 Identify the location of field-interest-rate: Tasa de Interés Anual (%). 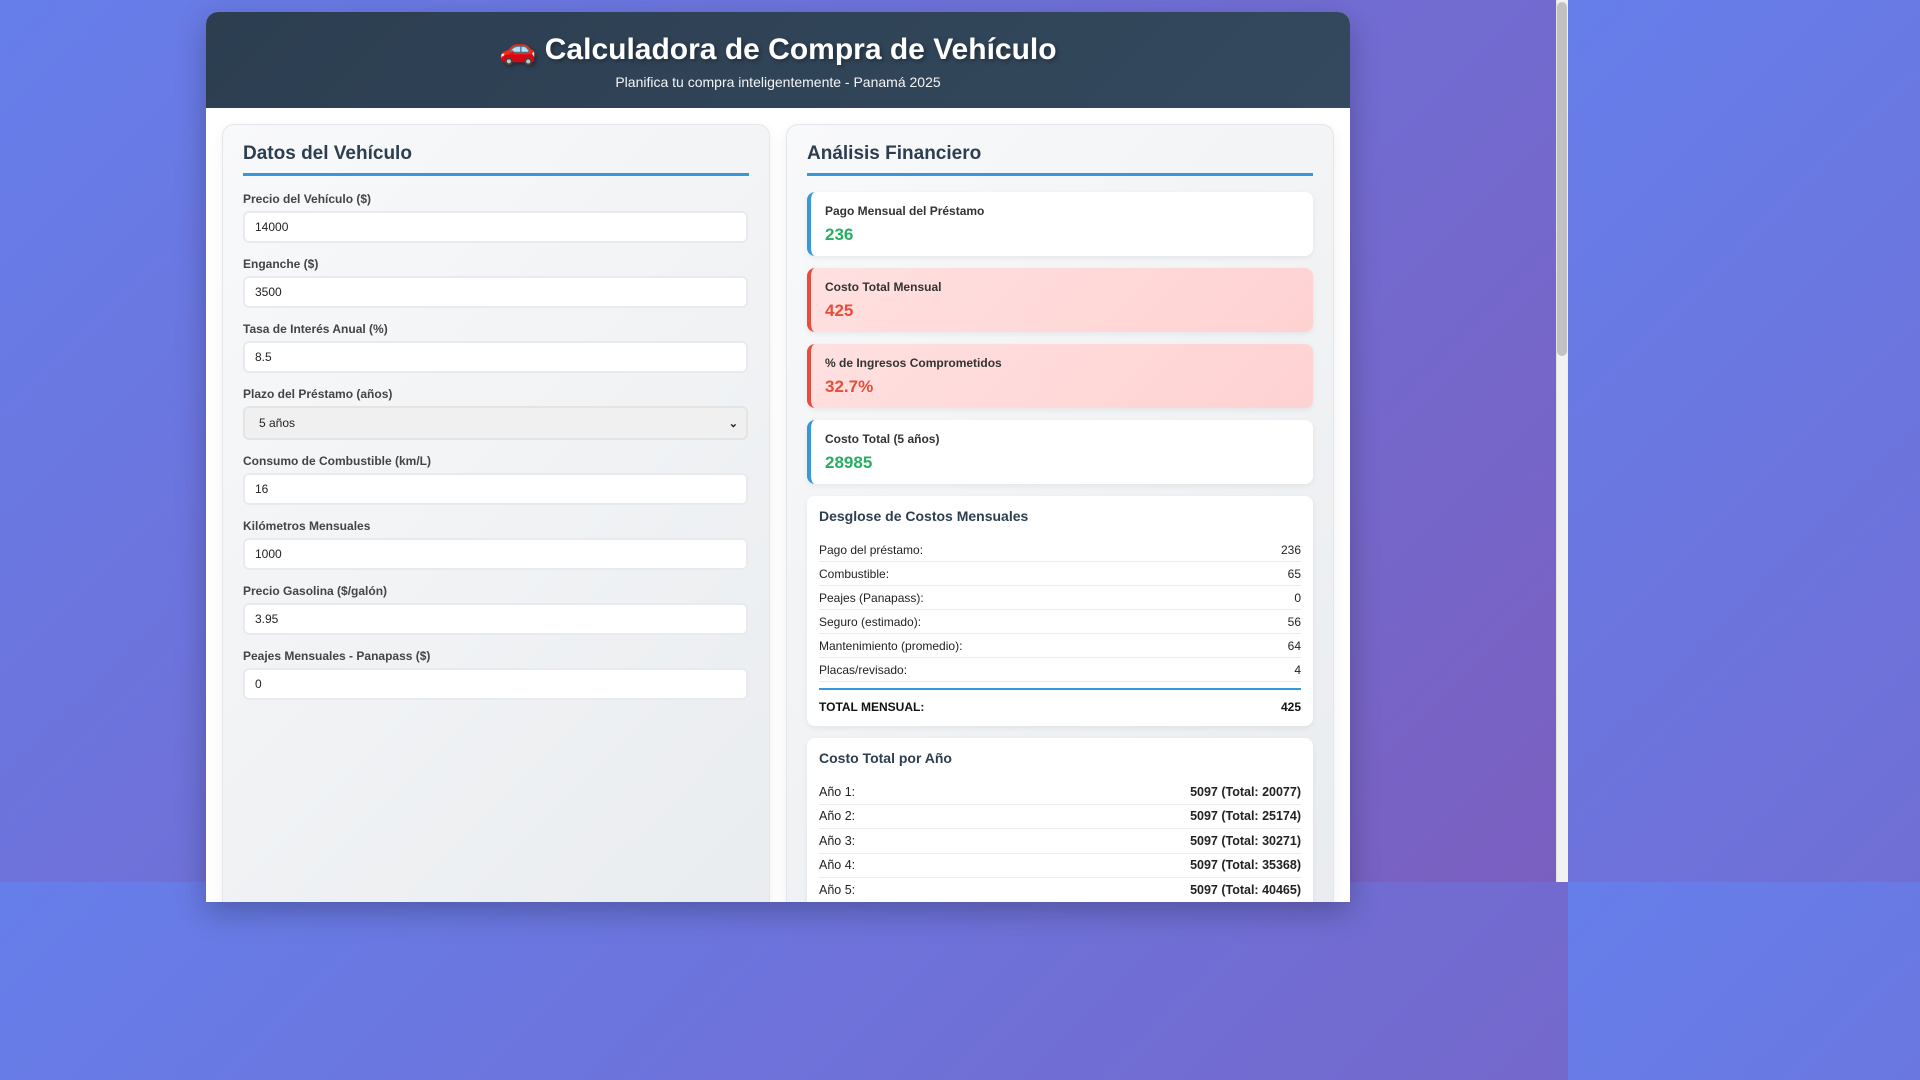
(496, 347).